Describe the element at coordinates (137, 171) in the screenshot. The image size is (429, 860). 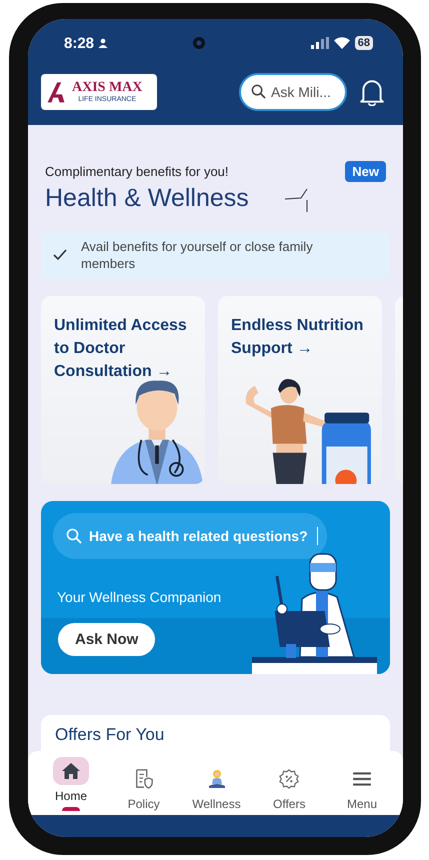
I see `section-subtitle: Complimentary benefits for you!` at that location.